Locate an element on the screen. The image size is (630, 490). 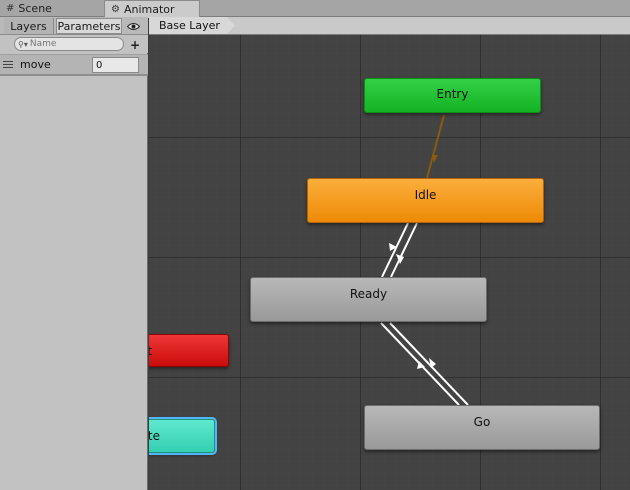
tab-parameters-label: Parameters is located at coordinates (89, 26).